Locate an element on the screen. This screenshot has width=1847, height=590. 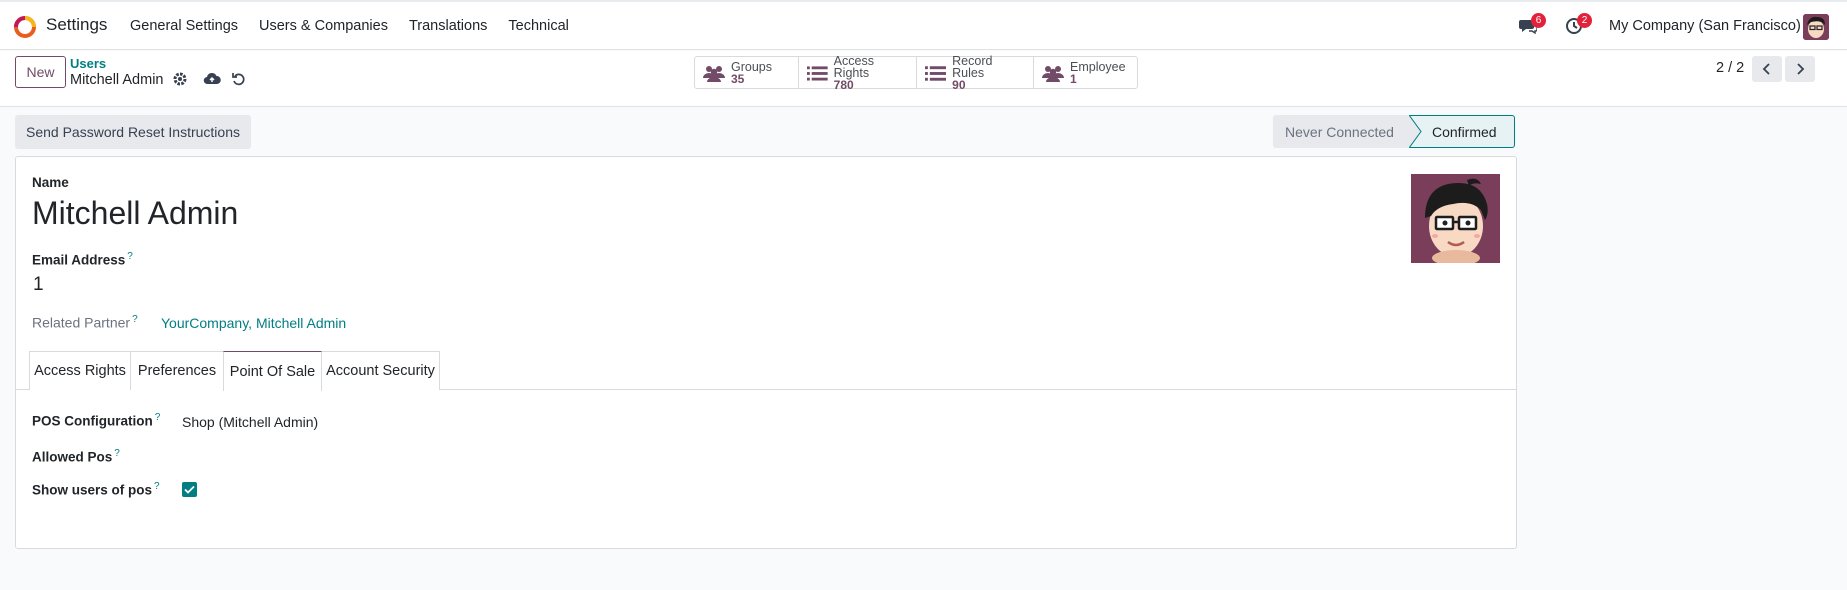
menu-technical: Technical is located at coordinates (538, 26).